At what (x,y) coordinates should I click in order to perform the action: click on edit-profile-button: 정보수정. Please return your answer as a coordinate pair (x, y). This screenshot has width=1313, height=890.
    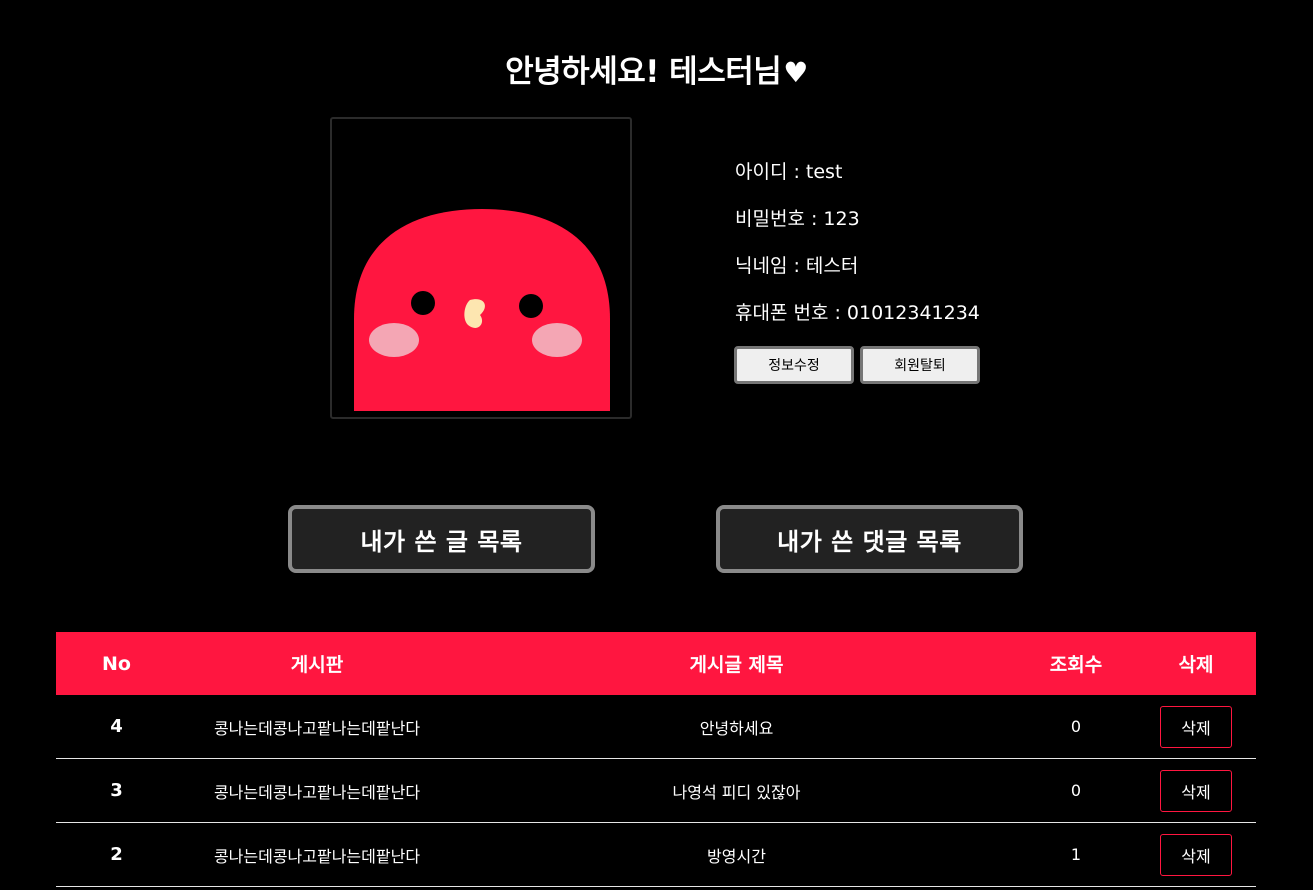
    Looking at the image, I should click on (794, 365).